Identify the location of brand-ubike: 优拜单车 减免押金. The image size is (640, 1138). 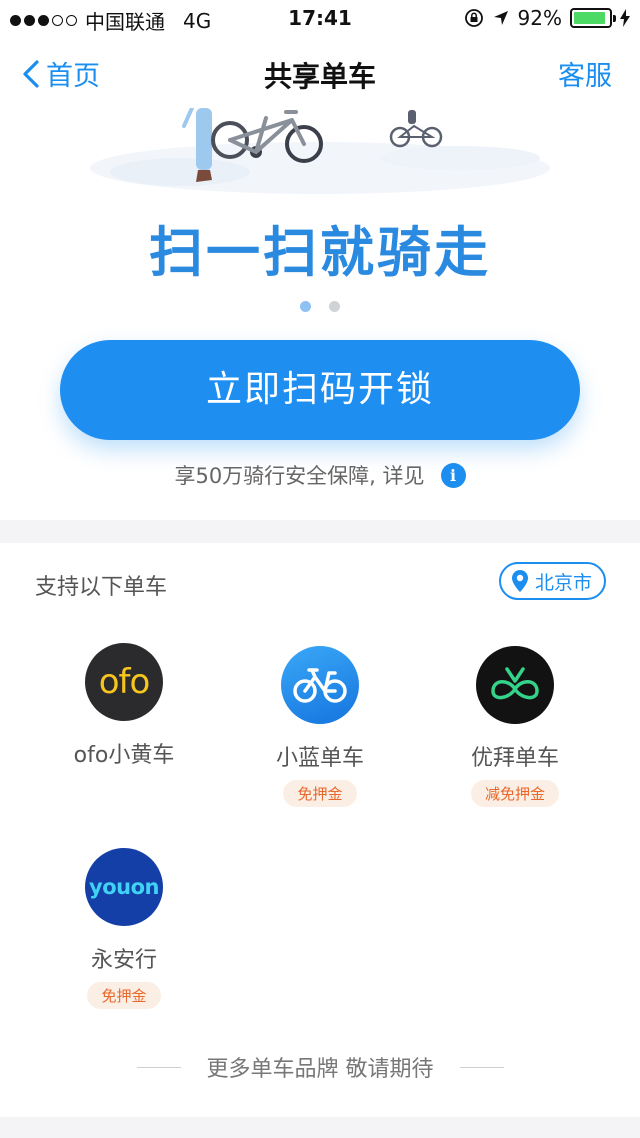
(515, 726).